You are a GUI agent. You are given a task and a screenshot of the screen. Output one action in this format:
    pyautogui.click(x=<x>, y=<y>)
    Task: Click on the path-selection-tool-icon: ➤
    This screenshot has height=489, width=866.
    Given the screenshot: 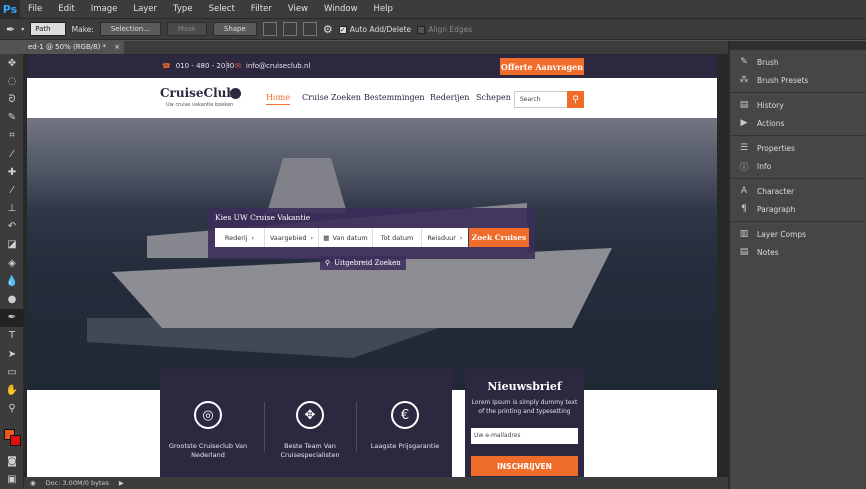 What is the action you would take?
    pyautogui.click(x=12, y=354)
    